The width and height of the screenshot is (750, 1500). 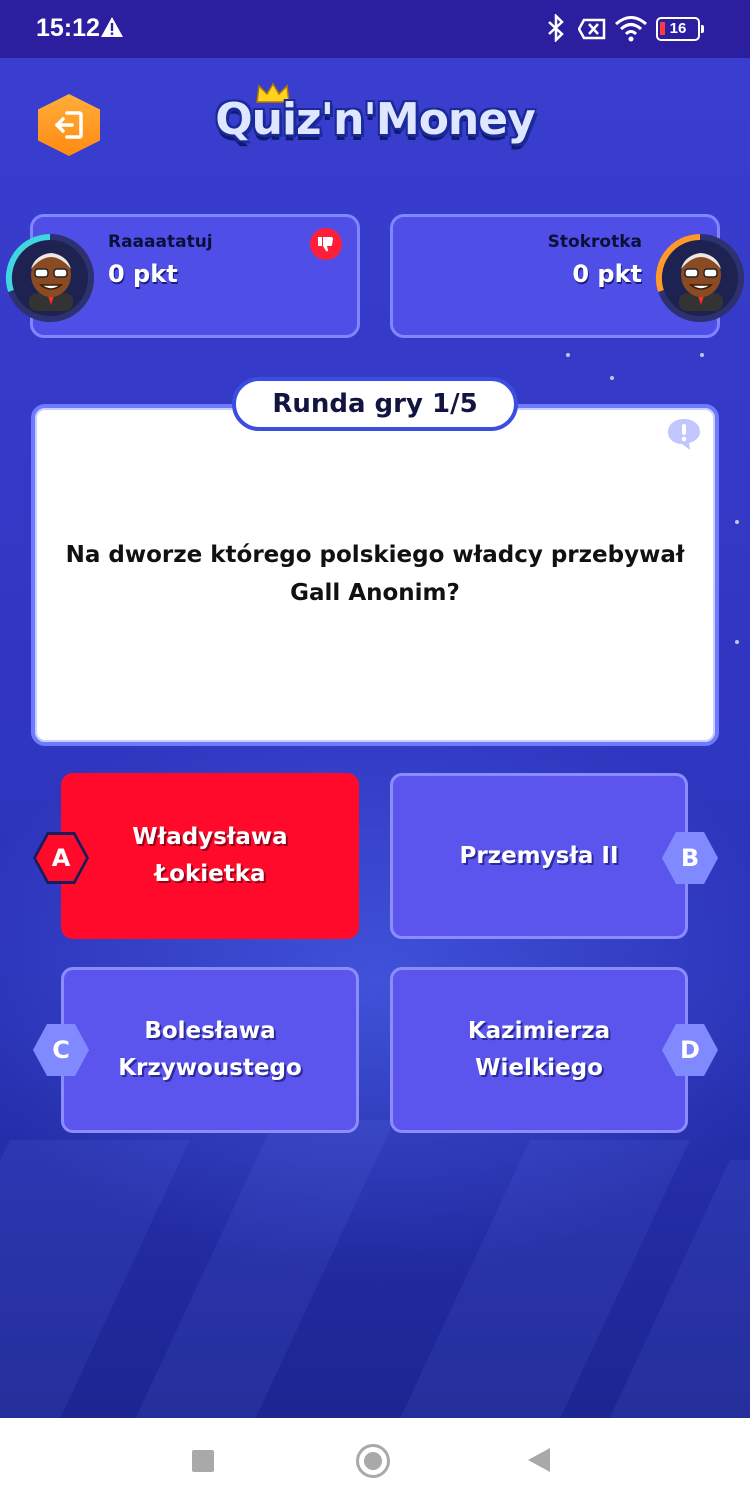 I want to click on answer-c-label: Bolesława Krzywoustego, so click(x=210, y=1049).